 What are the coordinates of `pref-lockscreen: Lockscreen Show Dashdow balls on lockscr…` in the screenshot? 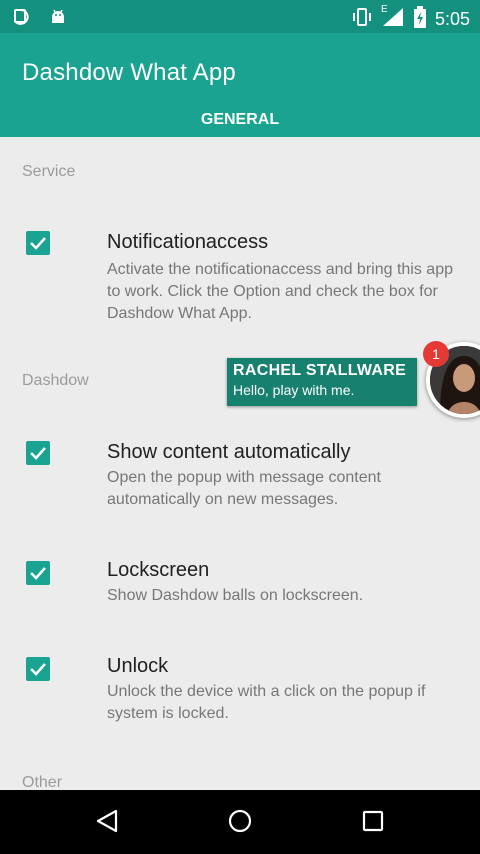 It's located at (240, 582).